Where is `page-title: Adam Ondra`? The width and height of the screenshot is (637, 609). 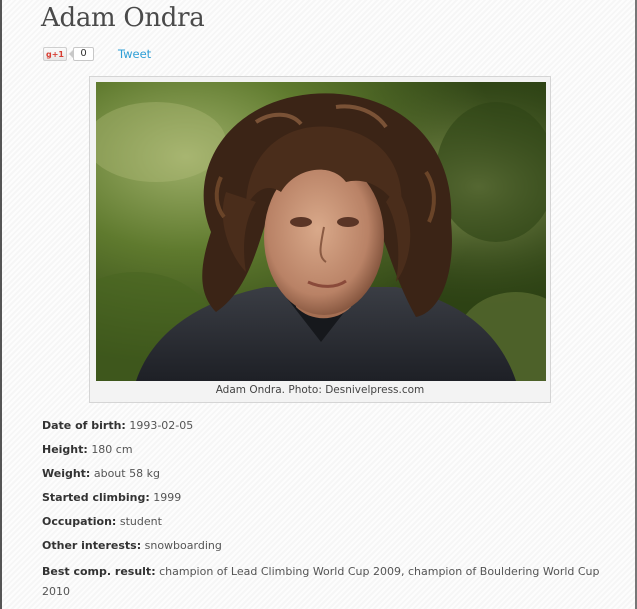 page-title: Adam Ondra is located at coordinates (123, 18).